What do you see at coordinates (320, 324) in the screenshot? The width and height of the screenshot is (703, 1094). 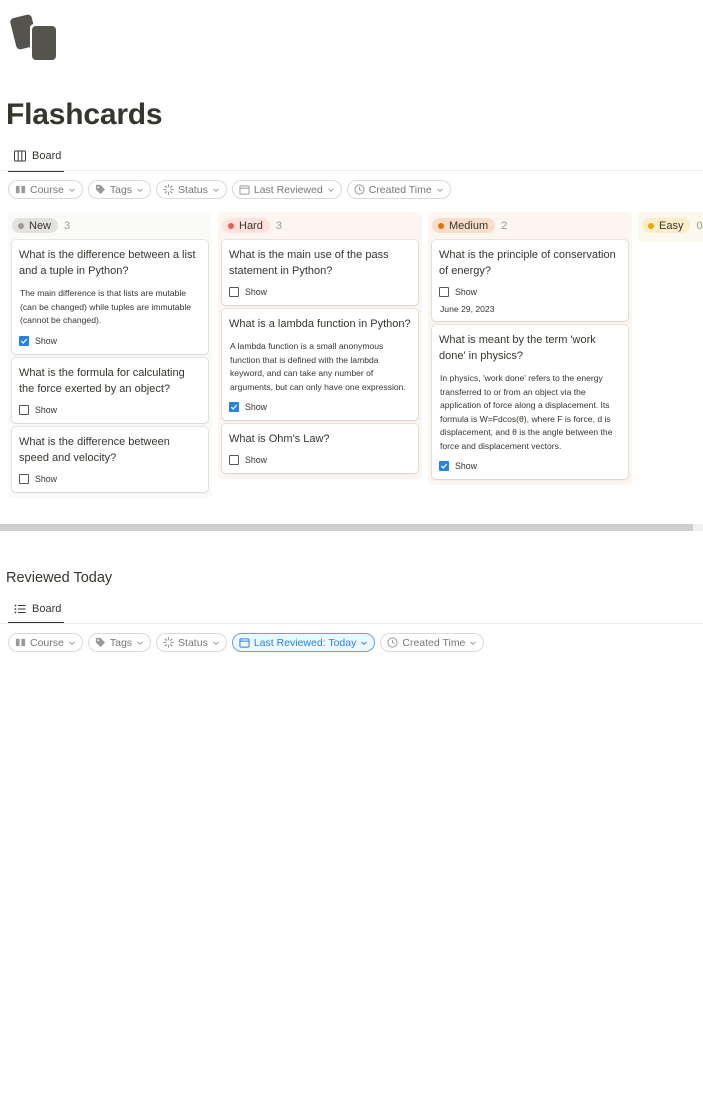 I see `card-question: What is a lambda function in Python?` at bounding box center [320, 324].